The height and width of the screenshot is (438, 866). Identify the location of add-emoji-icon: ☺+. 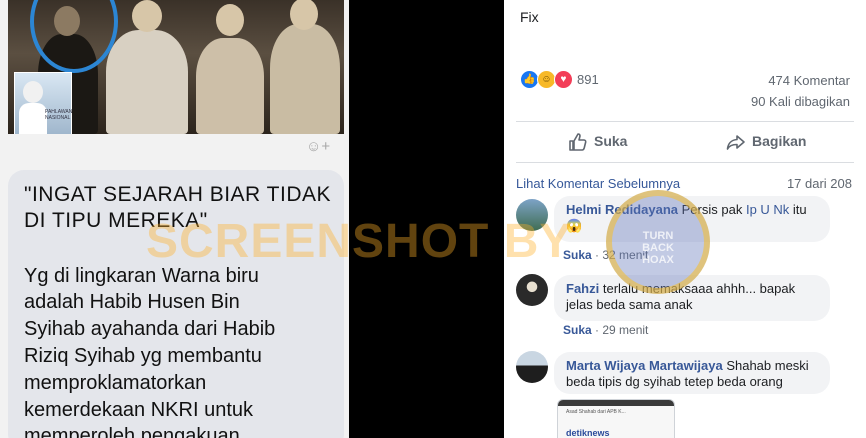
(321, 147).